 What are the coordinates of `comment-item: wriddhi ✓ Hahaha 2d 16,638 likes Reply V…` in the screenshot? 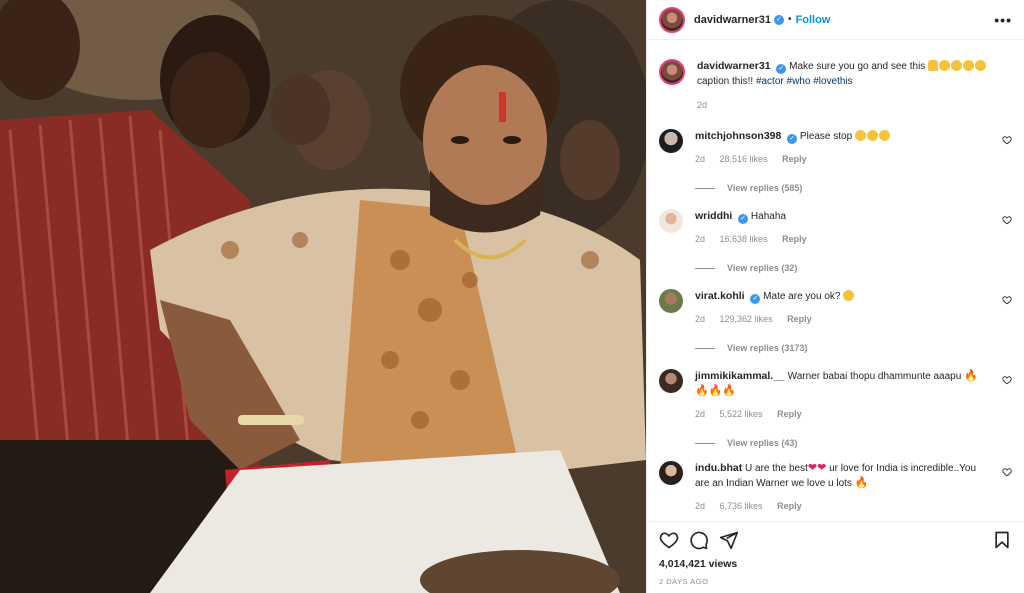 It's located at (835, 242).